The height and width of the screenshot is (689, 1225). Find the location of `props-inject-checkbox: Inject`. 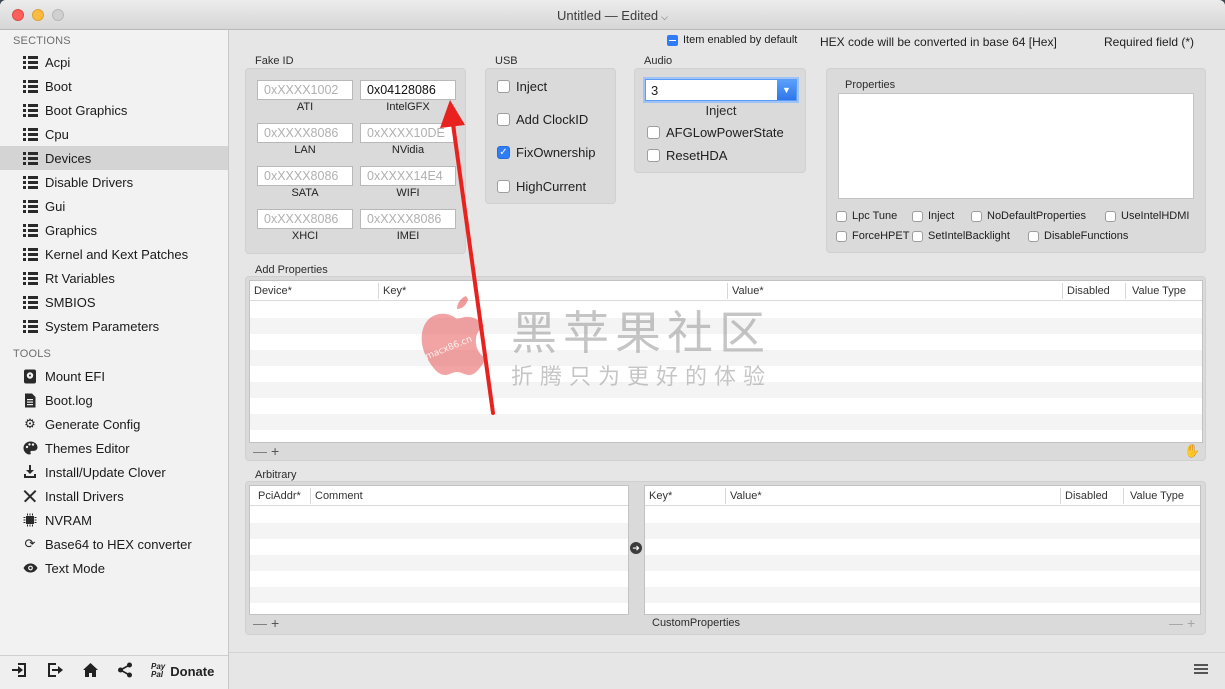

props-inject-checkbox: Inject is located at coordinates (933, 216).